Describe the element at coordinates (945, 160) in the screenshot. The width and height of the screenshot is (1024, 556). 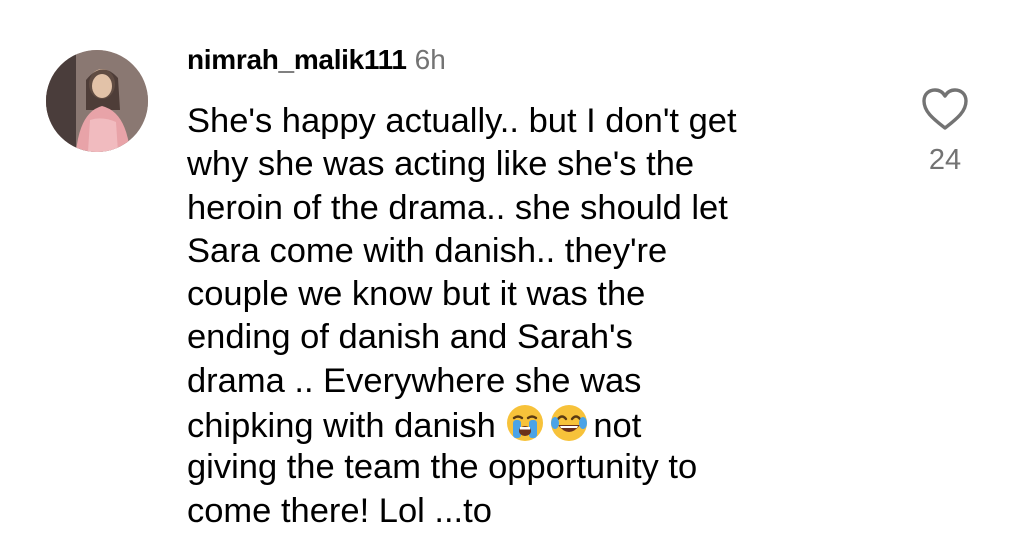
I see `like-count: 24` at that location.